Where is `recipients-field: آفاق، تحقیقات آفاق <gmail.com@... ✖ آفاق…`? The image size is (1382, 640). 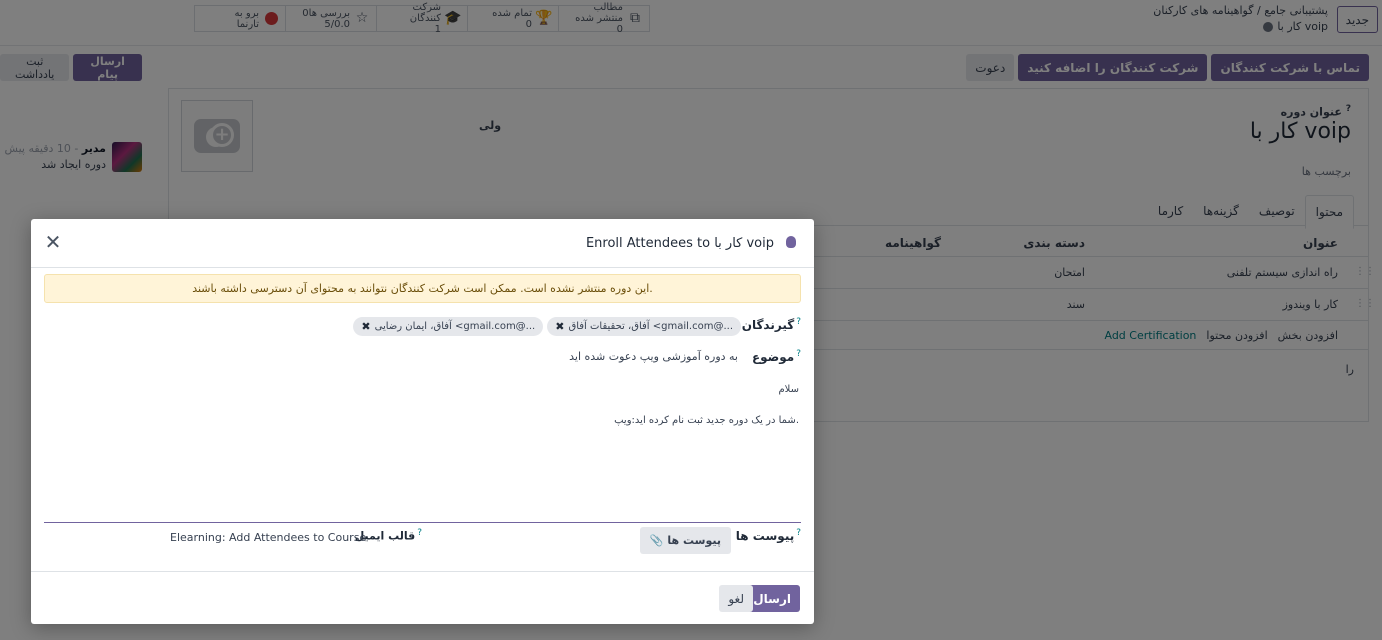 recipients-field: آفاق، تحقیقات آفاق <gmail.com@... ✖ آفاق… is located at coordinates (547, 326).